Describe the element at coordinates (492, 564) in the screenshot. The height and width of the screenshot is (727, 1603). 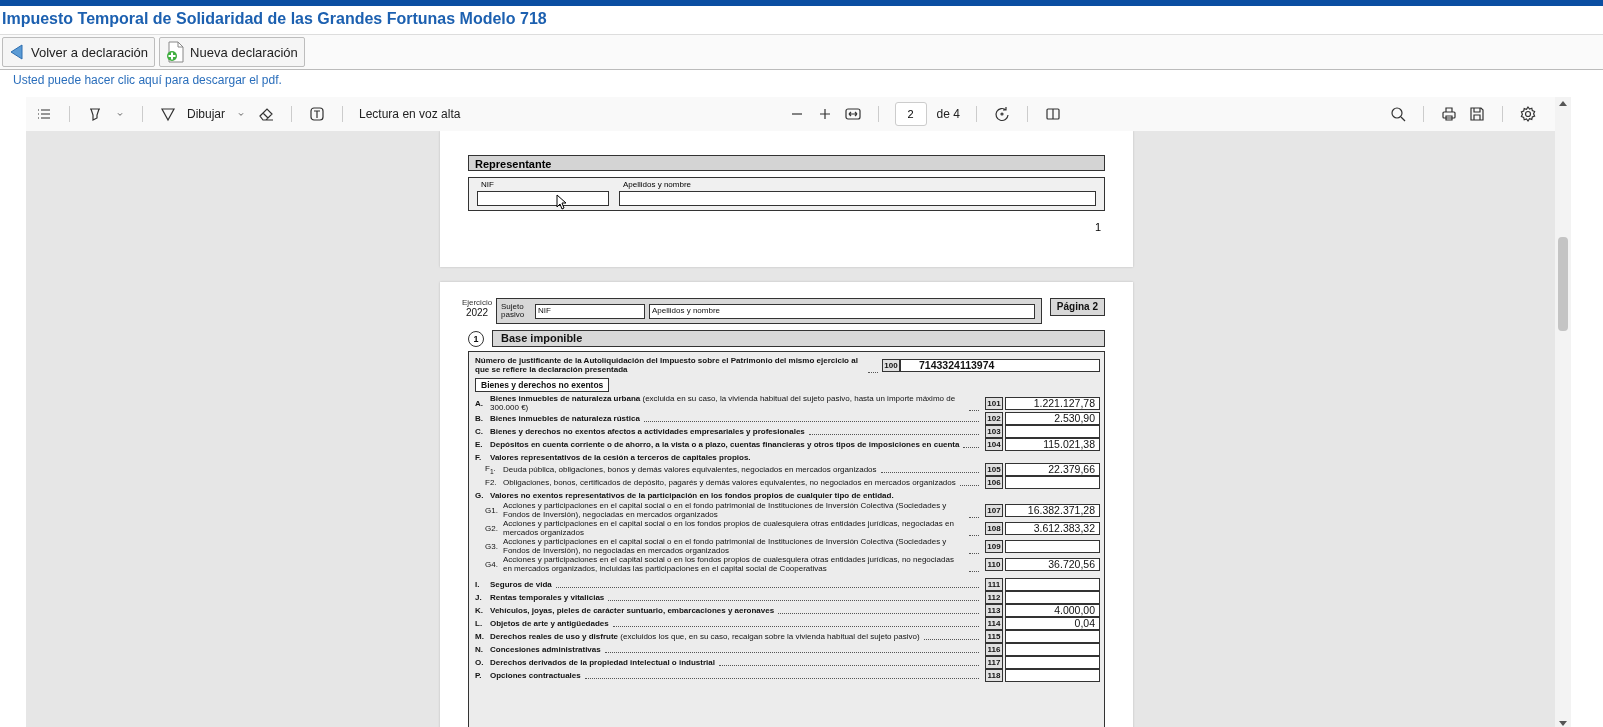
I see `row-letter: G4.` at that location.